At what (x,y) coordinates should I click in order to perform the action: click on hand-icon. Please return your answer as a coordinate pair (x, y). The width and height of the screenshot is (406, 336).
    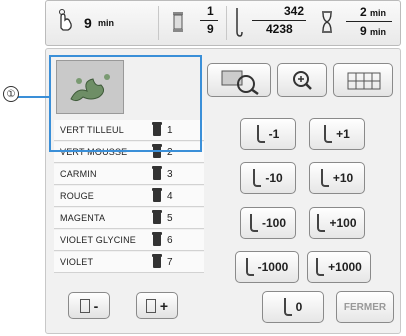
    Looking at the image, I should click on (65, 20).